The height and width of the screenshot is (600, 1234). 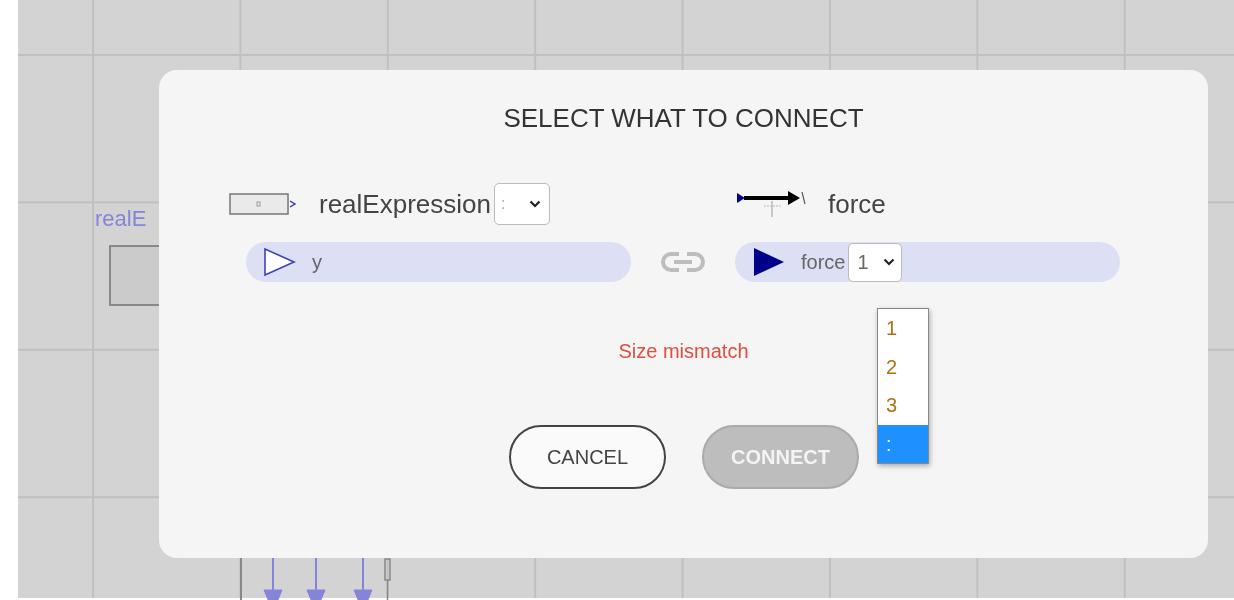 I want to click on component-name: realExpression, so click(x=405, y=204).